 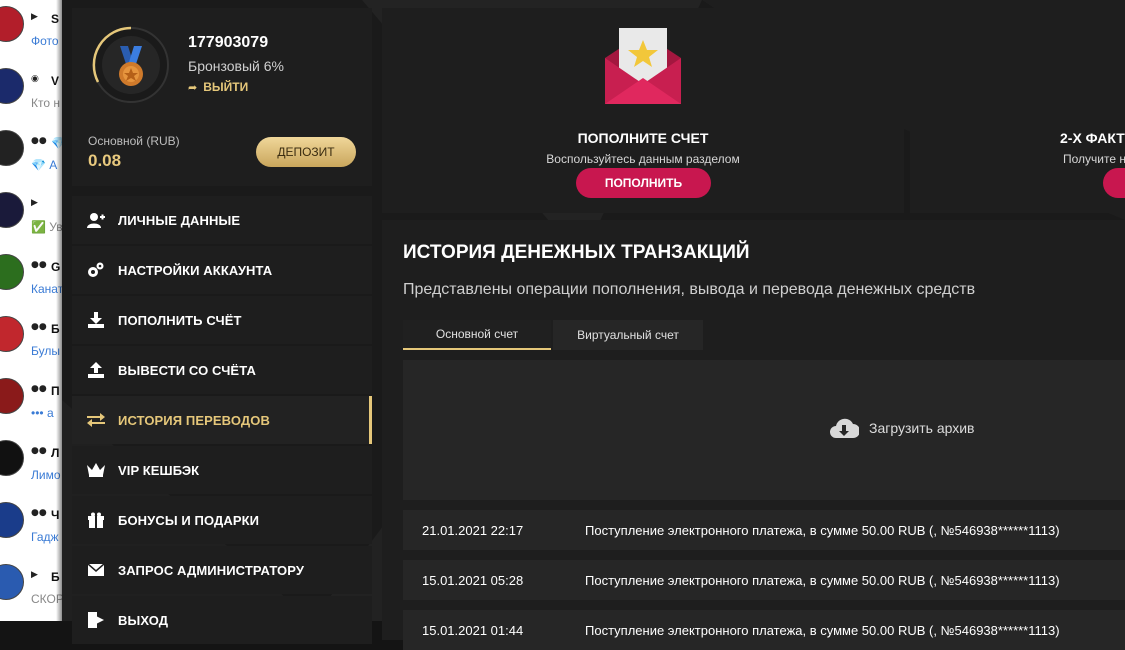 I want to click on user-id: 177903079, so click(x=228, y=42).